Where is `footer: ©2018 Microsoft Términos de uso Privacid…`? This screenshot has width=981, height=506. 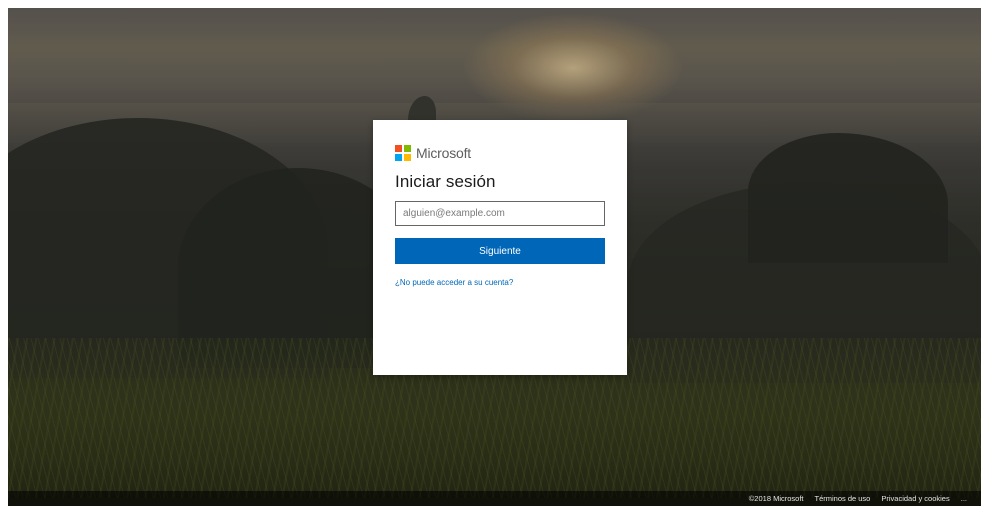 footer: ©2018 Microsoft Términos de uso Privacid… is located at coordinates (494, 498).